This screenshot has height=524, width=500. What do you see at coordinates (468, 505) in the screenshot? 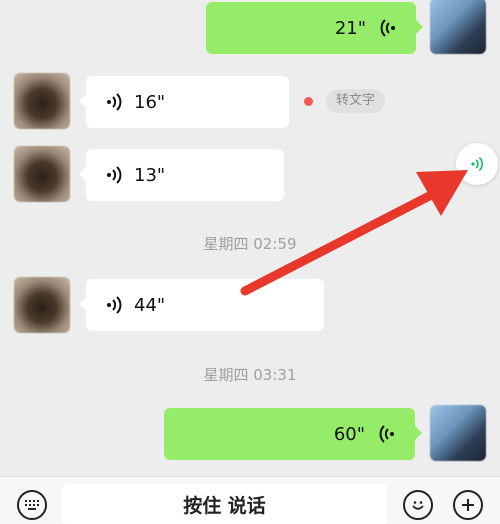
I see `plus-icon` at bounding box center [468, 505].